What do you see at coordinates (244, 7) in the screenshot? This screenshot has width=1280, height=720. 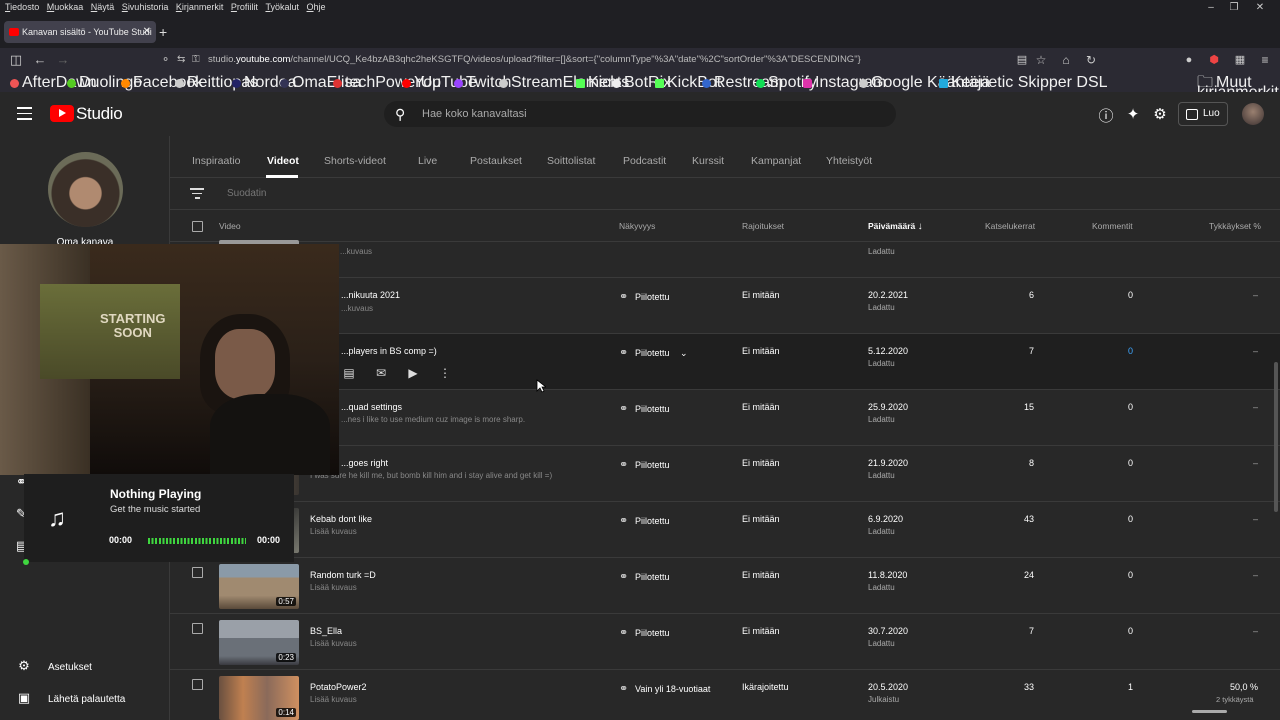 I see `menu-profiles: Profiilit` at bounding box center [244, 7].